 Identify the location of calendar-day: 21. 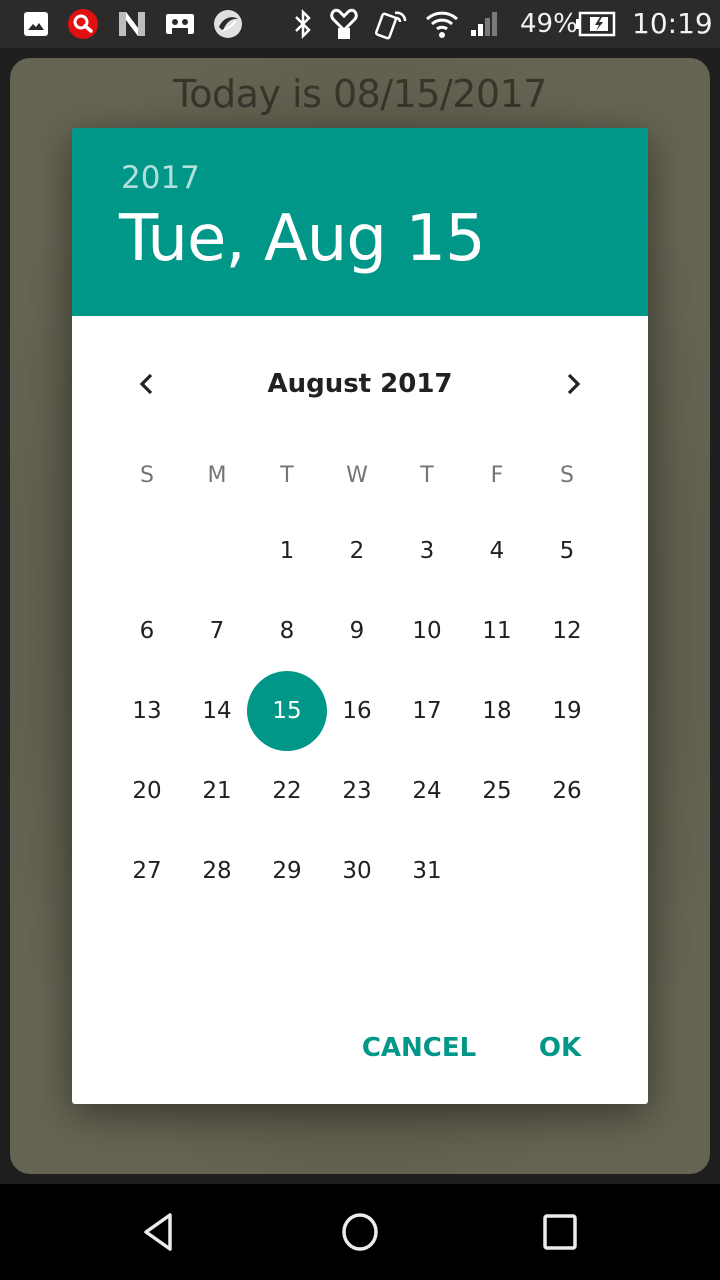
(217, 791).